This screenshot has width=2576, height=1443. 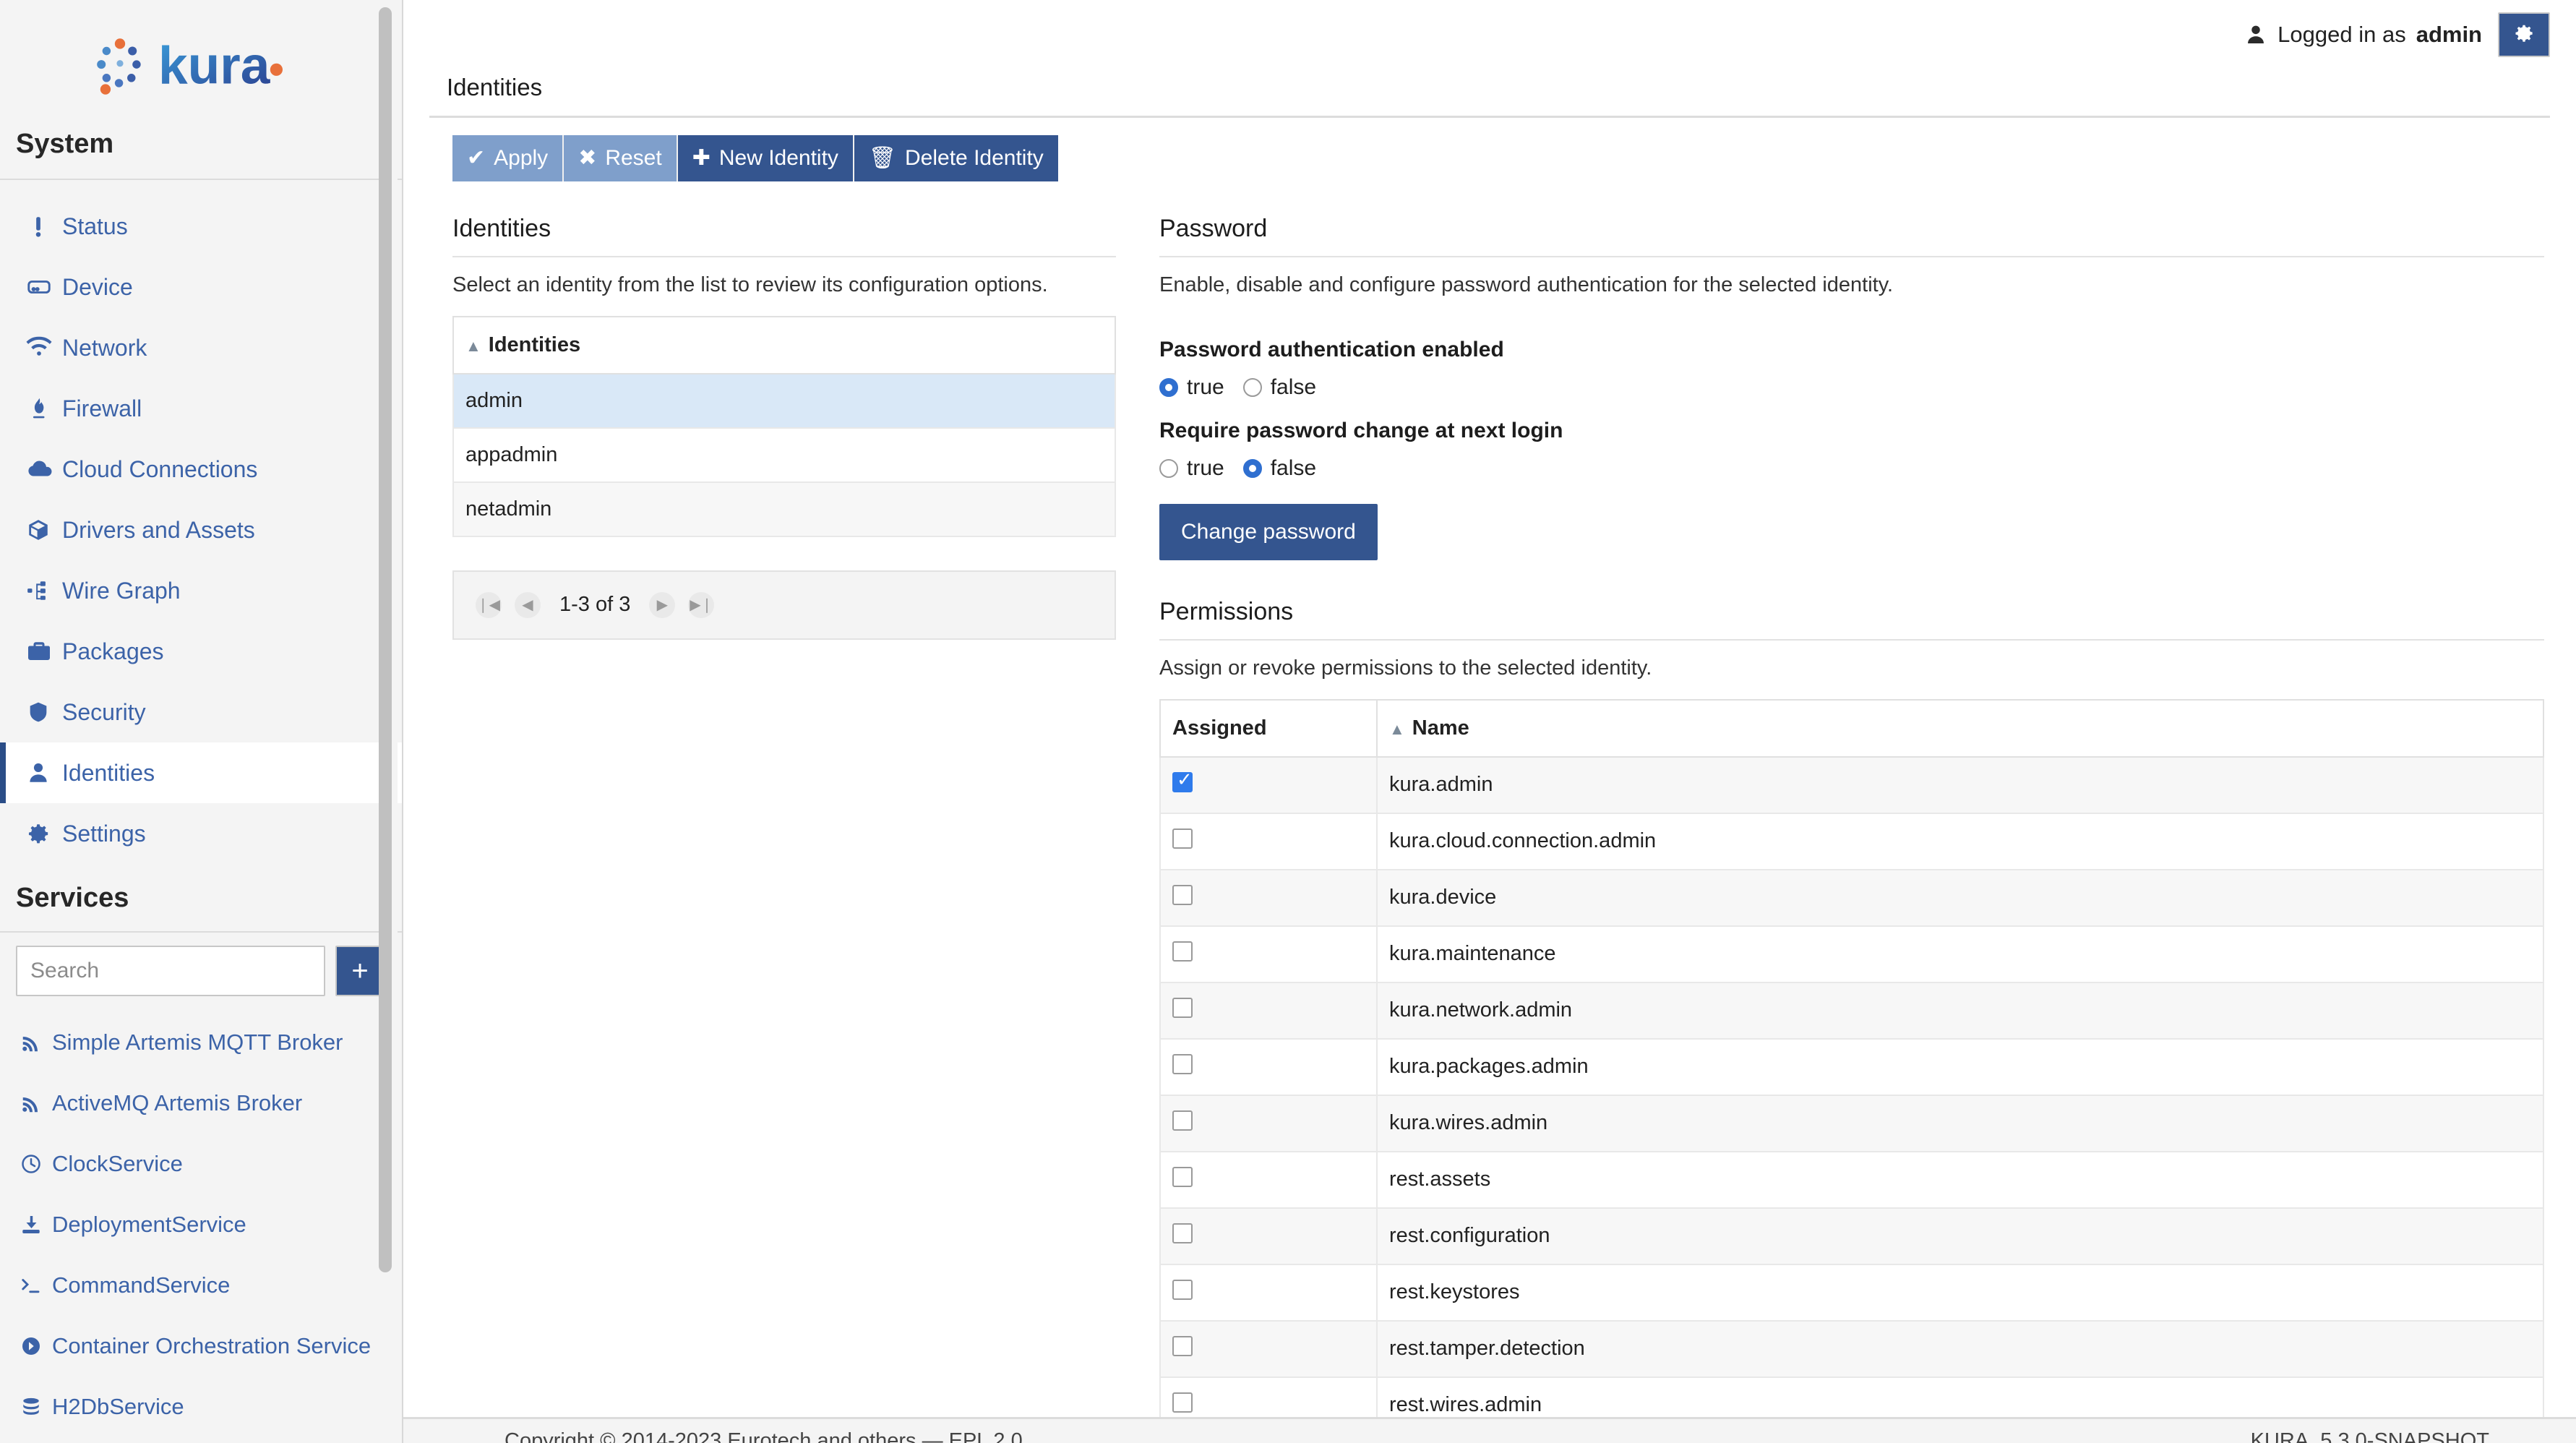 I want to click on table-row: kura.device, so click(x=1851, y=897).